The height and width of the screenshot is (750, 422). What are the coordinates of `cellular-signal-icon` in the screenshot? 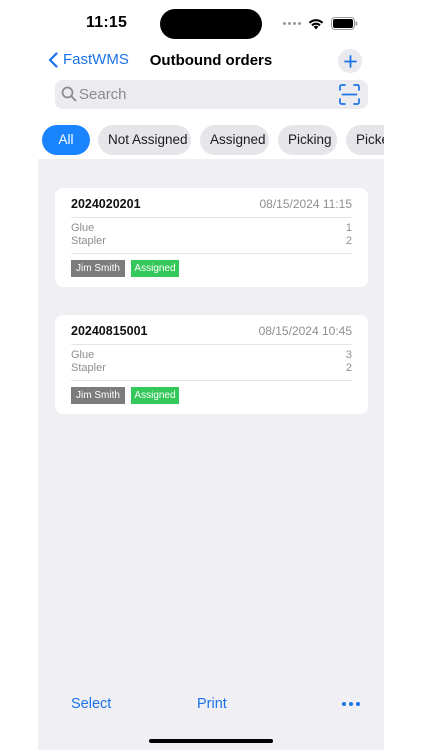 It's located at (292, 23).